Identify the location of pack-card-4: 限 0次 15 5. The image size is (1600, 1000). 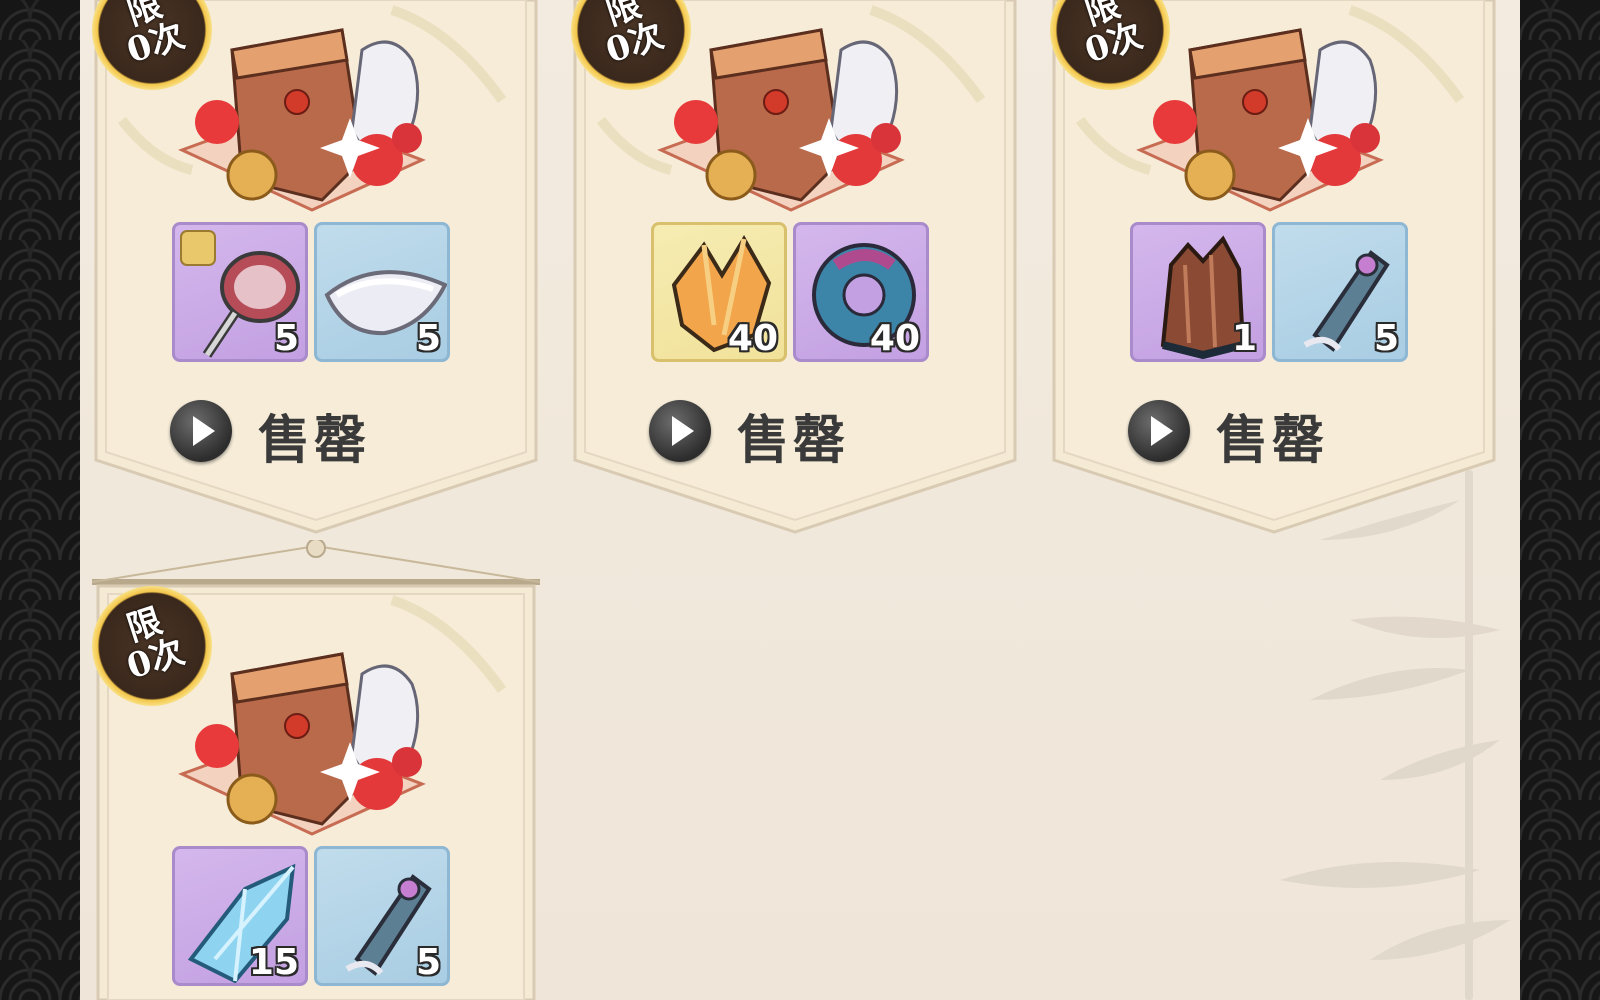
(316, 770).